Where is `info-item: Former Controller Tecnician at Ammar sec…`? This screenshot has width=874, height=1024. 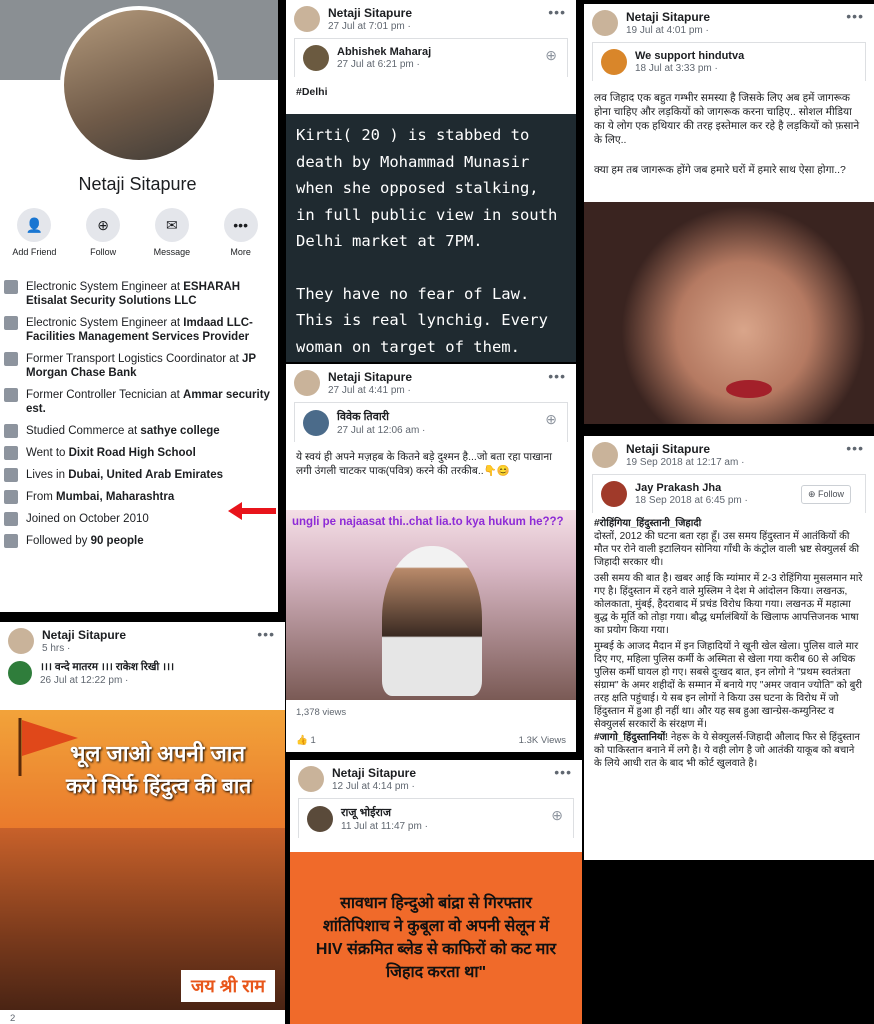
info-item: Former Controller Tecnician at Ammar sec… is located at coordinates (138, 402).